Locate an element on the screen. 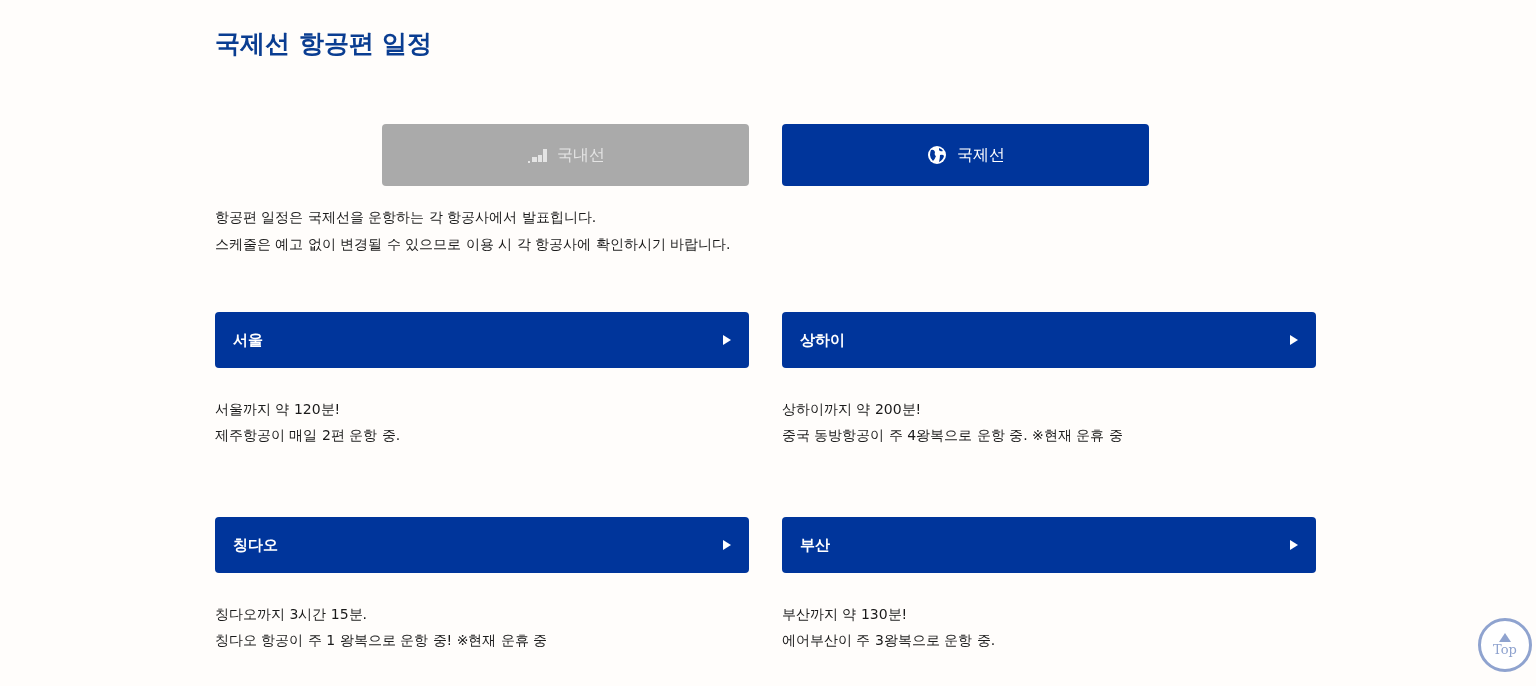  accordion-header: 상하이 is located at coordinates (1049, 340).